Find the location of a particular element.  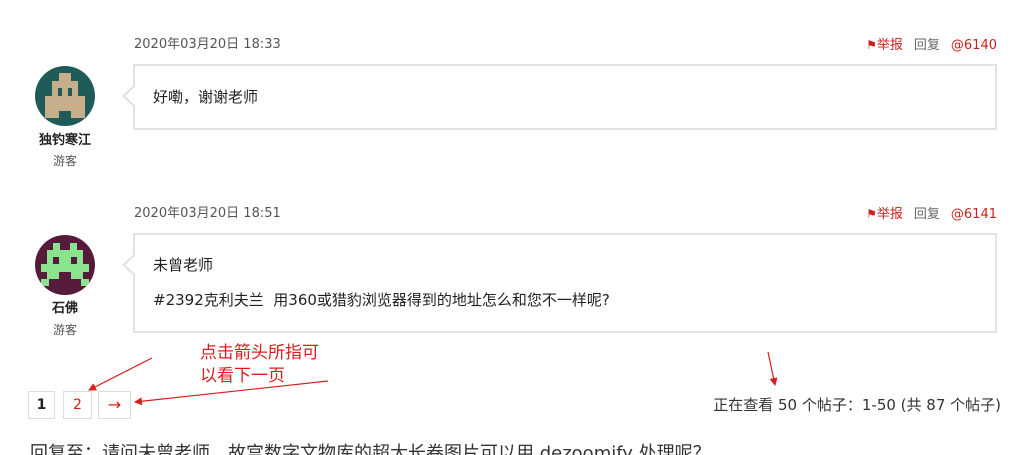

post-permalink: @6141 is located at coordinates (974, 214).